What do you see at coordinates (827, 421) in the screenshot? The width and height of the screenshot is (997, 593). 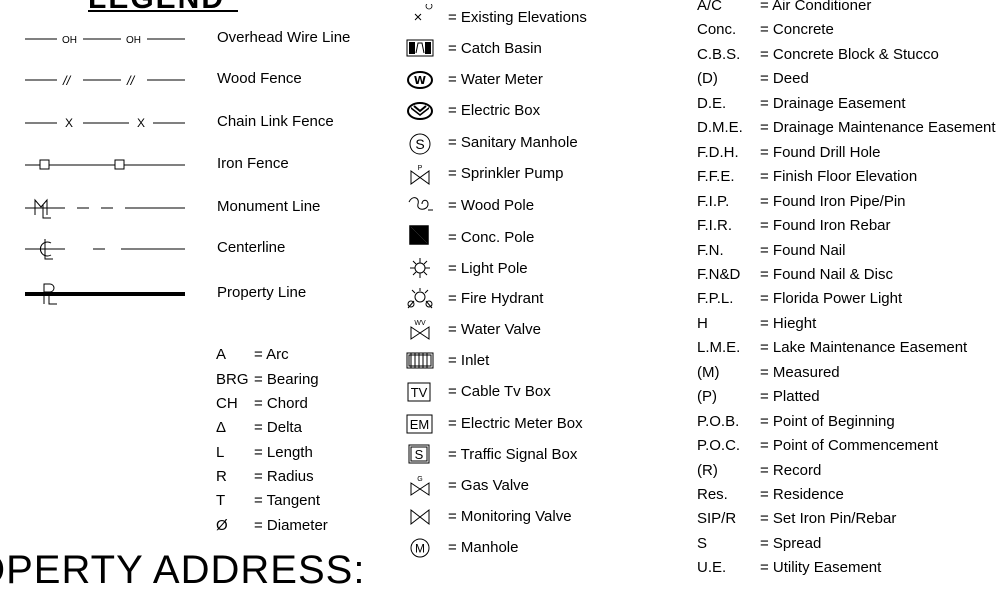 I see `abbreviation-meaning: = Point of Beginning` at bounding box center [827, 421].